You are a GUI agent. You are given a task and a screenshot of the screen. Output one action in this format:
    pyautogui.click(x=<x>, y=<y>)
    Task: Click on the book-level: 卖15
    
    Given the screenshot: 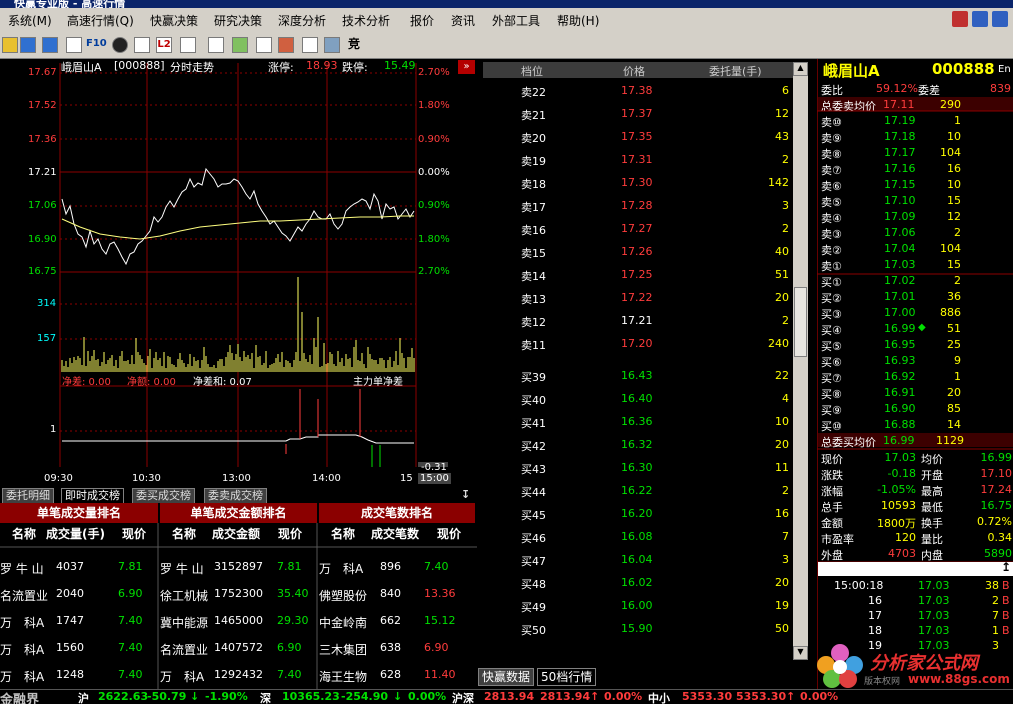 What is the action you would take?
    pyautogui.click(x=533, y=253)
    